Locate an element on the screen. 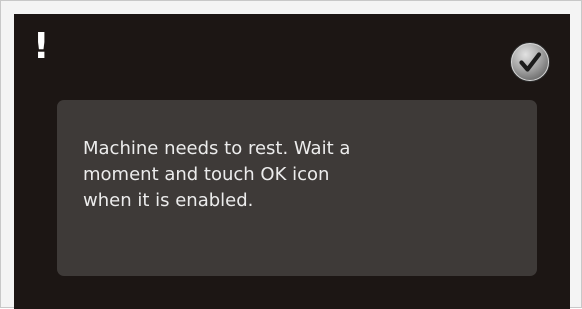  checkmark-icon is located at coordinates (530, 62).